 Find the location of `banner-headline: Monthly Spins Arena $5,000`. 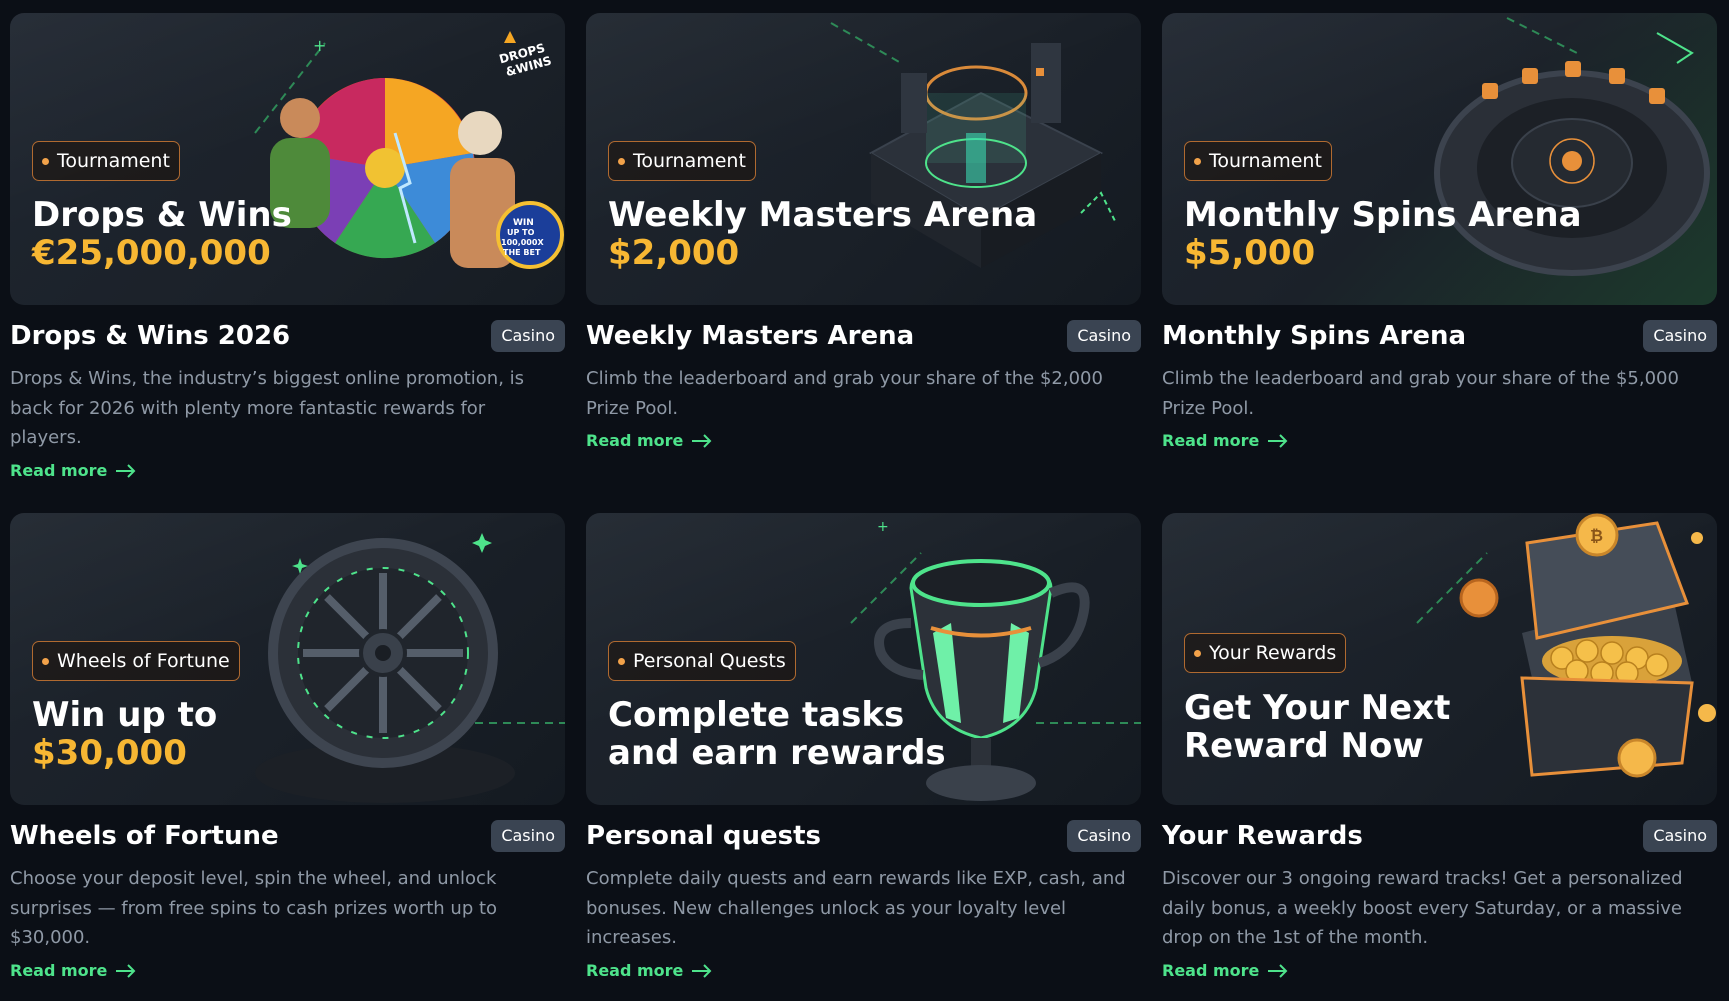

banner-headline: Monthly Spins Arena $5,000 is located at coordinates (1383, 234).